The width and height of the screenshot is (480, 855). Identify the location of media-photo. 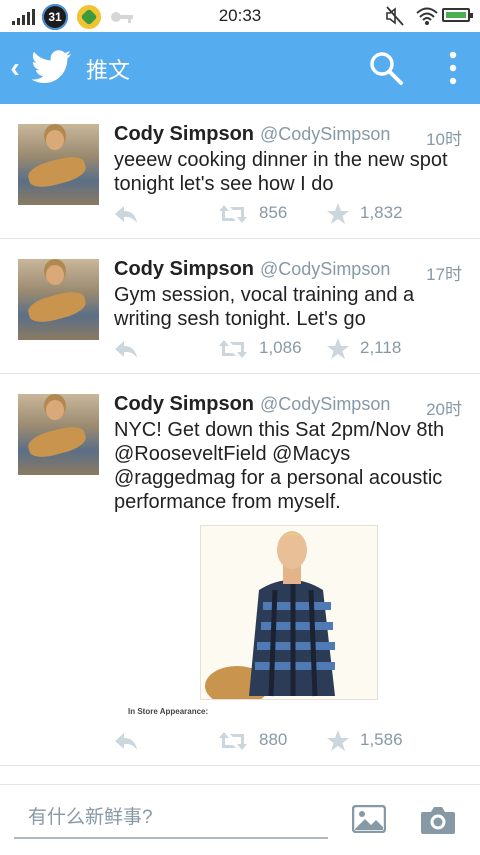
(289, 612).